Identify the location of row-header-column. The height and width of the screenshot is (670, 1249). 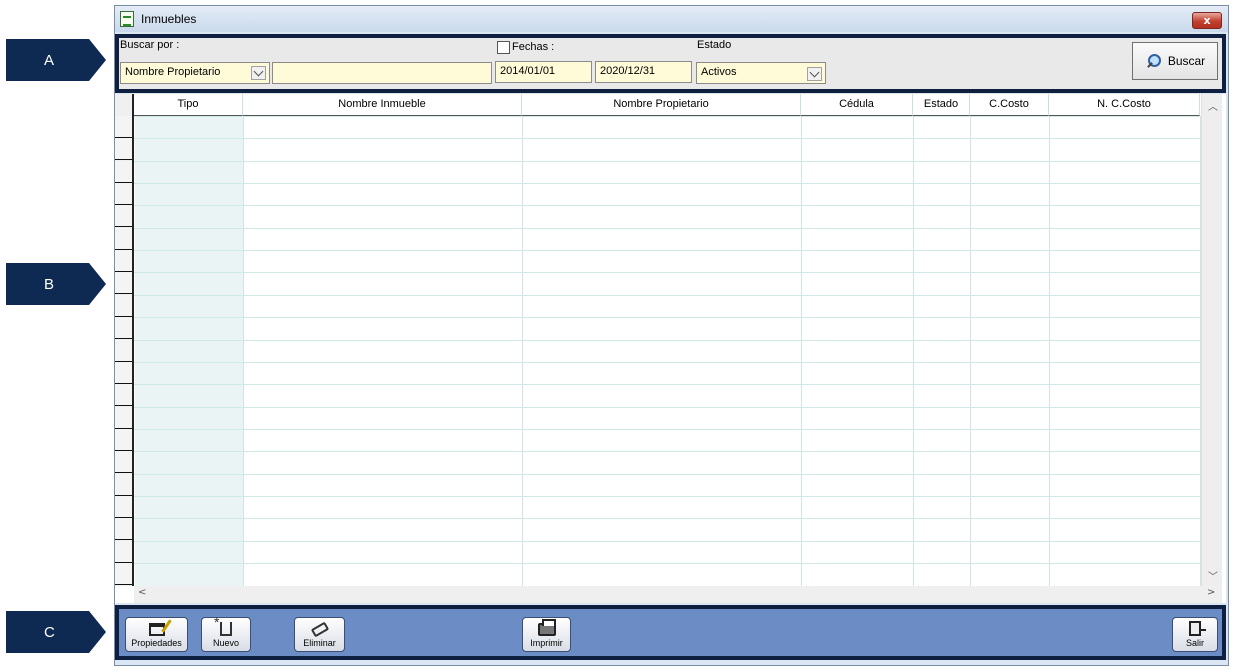
(124, 340).